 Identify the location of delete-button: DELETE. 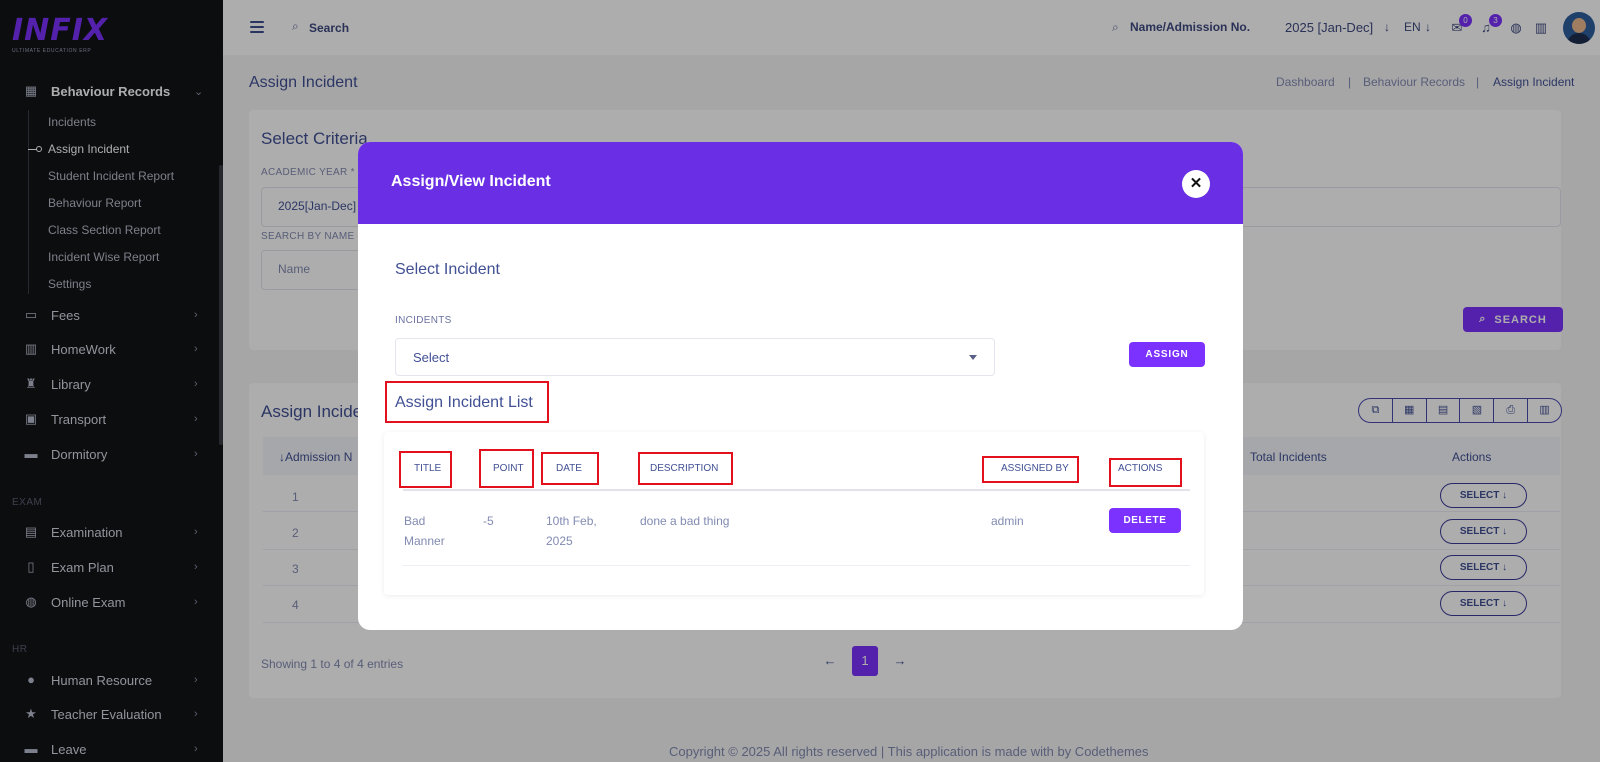
(1145, 520).